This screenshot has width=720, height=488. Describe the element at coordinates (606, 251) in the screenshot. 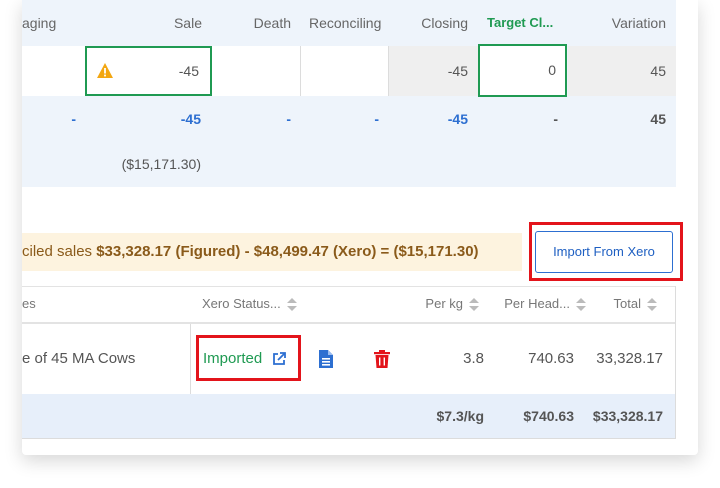

I see `import-button-highlight` at that location.